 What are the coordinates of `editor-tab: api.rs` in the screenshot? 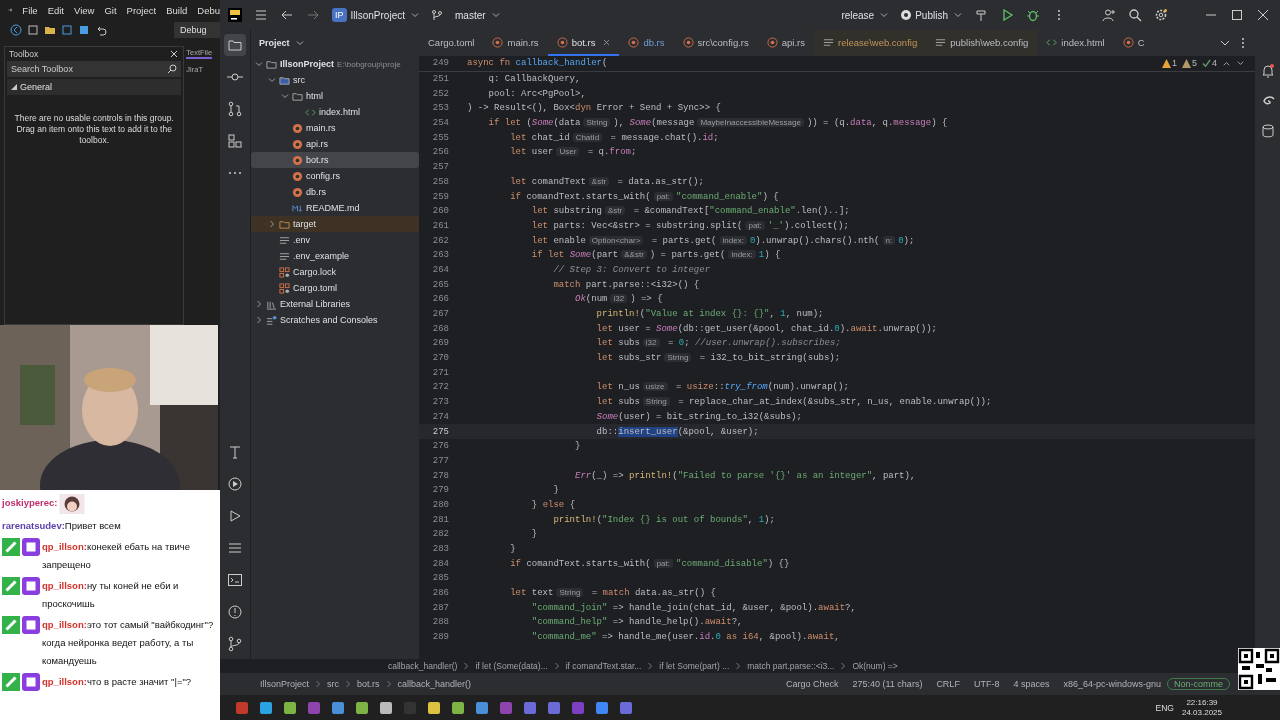 It's located at (785, 43).